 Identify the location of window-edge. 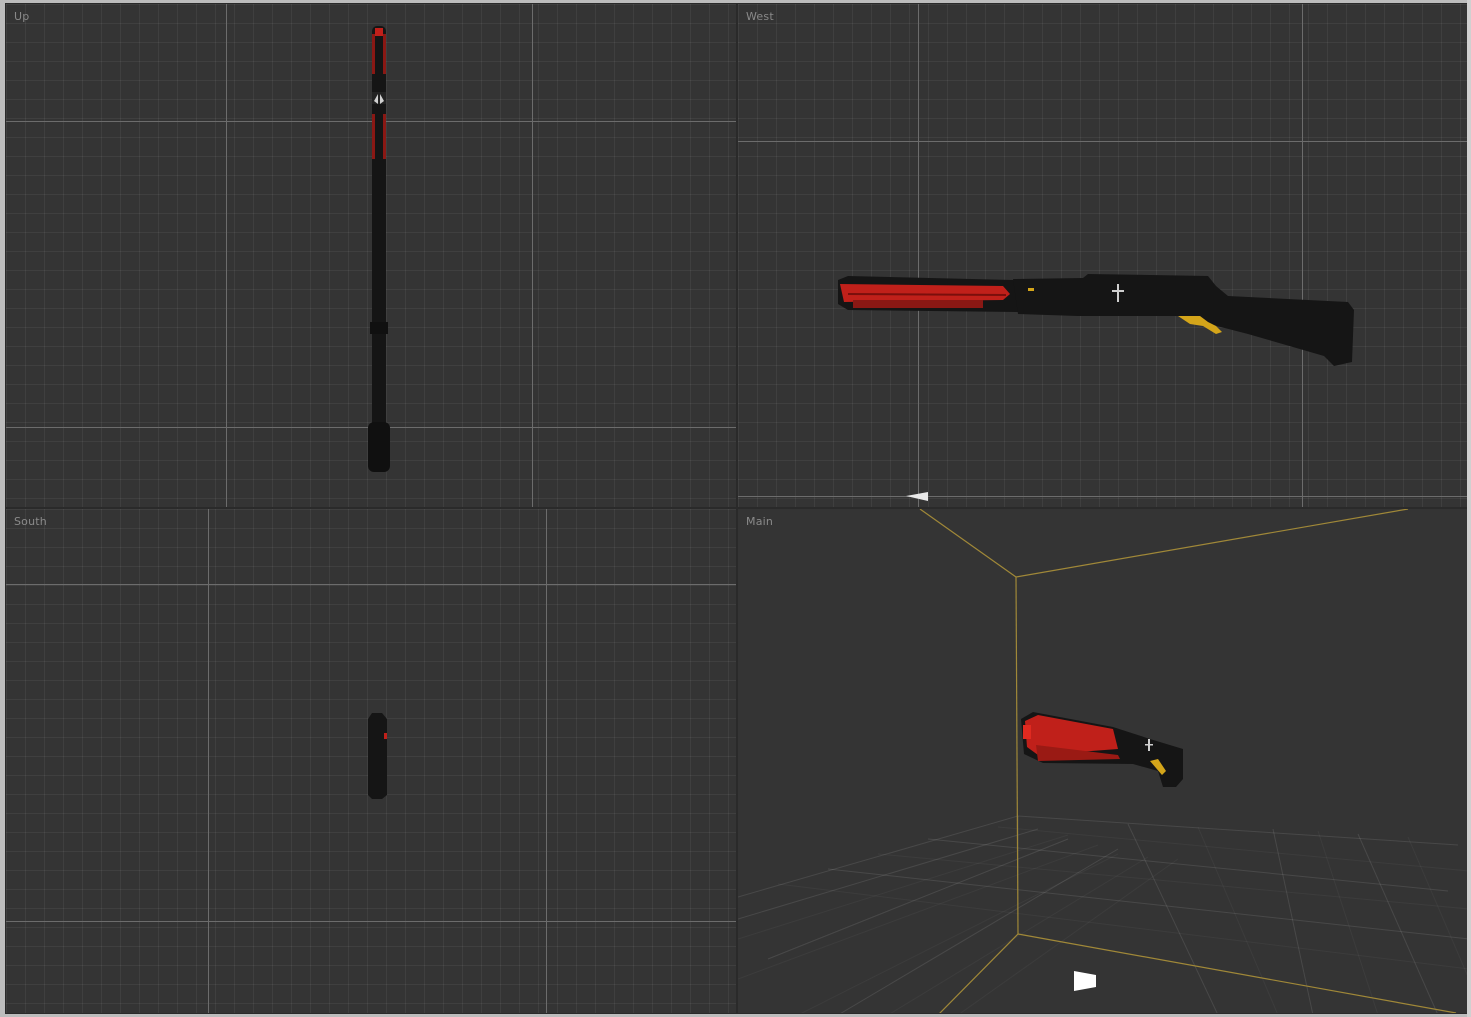
(1469, 508).